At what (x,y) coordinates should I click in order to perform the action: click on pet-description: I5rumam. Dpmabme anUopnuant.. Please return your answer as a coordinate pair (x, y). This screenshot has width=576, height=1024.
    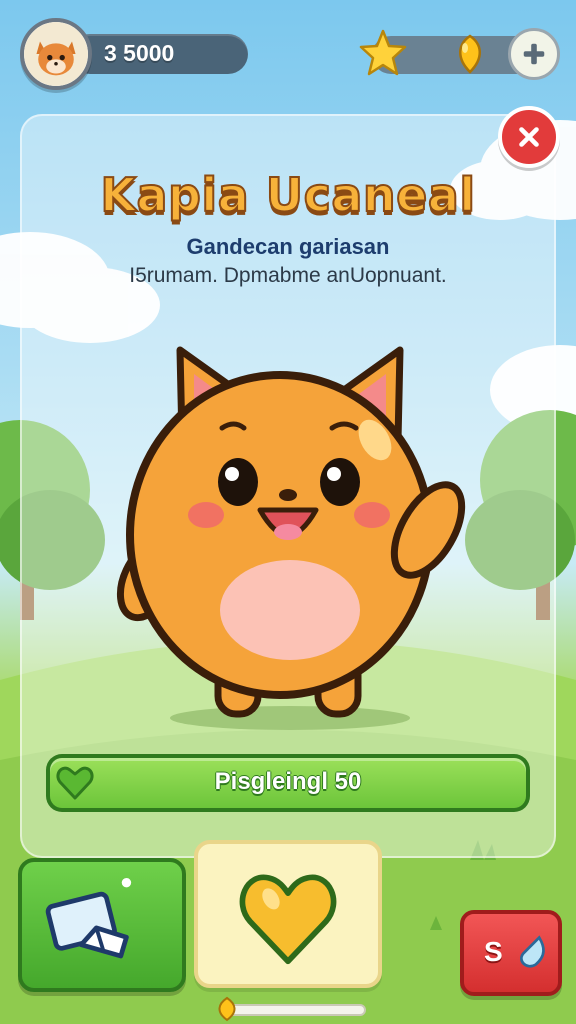
    Looking at the image, I should click on (288, 275).